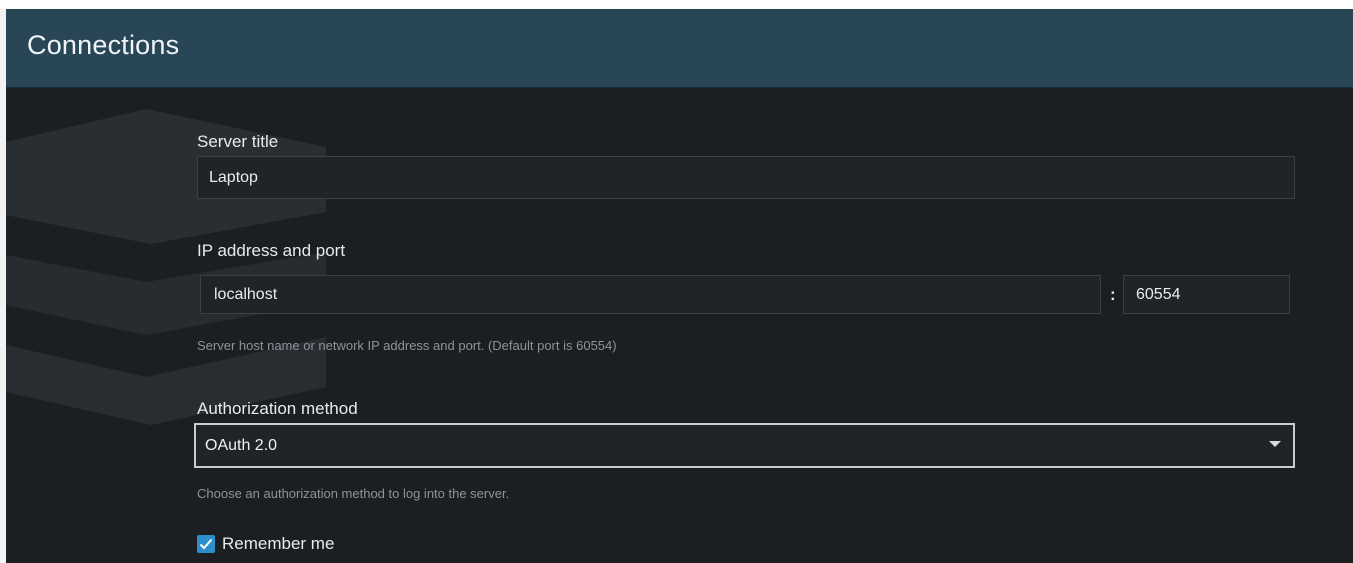 The height and width of the screenshot is (563, 1353). What do you see at coordinates (1158, 294) in the screenshot?
I see `port-value: 60554` at bounding box center [1158, 294].